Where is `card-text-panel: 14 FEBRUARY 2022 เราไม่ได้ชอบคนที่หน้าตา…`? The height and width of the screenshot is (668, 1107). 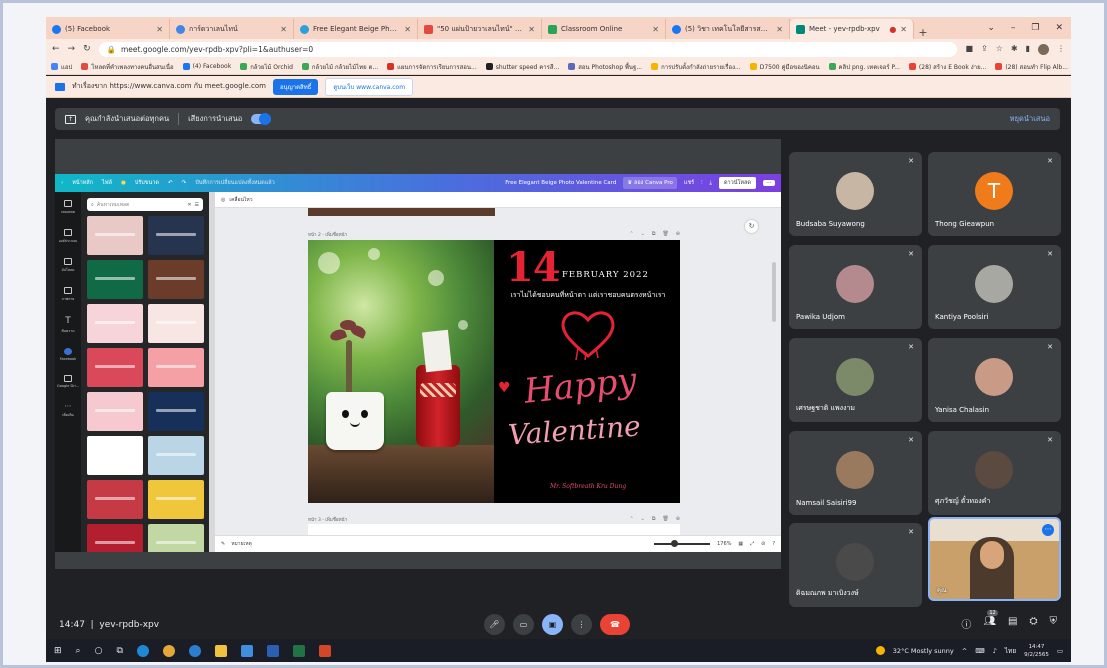
card-text-panel: 14 FEBRUARY 2022 เราไม่ได้ชอบคนที่หน้าตา… is located at coordinates (587, 371).